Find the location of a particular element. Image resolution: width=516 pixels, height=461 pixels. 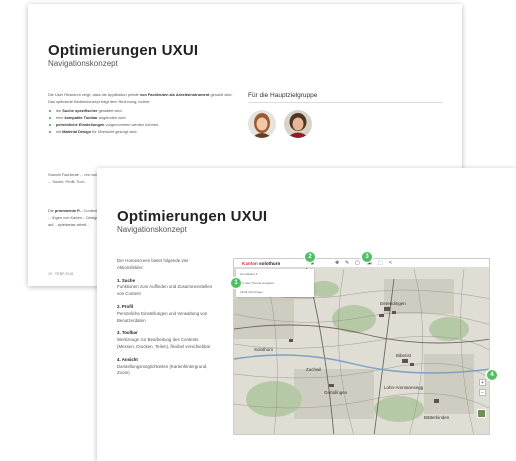

back-slide-subtitle: Navigationskonzept is located at coordinates (83, 63).